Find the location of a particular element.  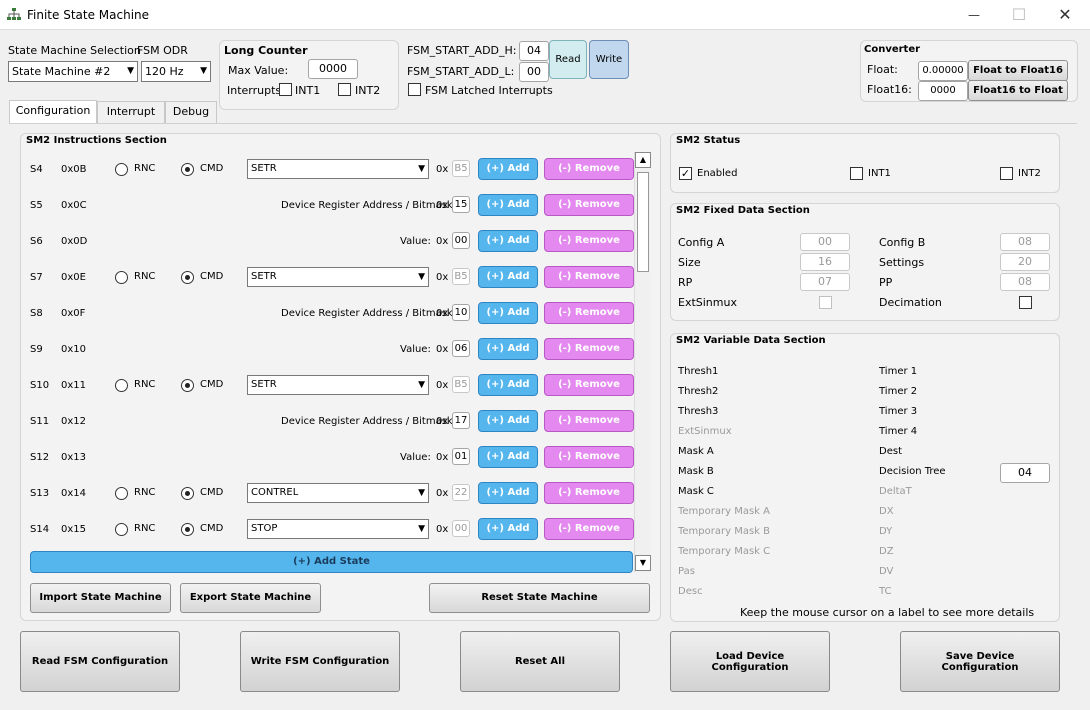

write-button: Write is located at coordinates (609, 59).